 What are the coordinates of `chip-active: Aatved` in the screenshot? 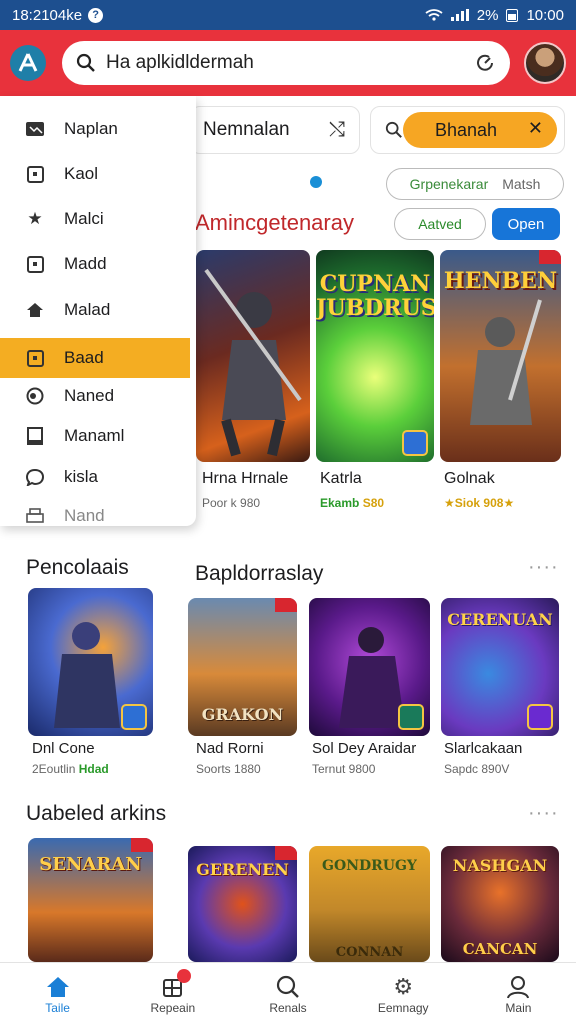 It's located at (440, 224).